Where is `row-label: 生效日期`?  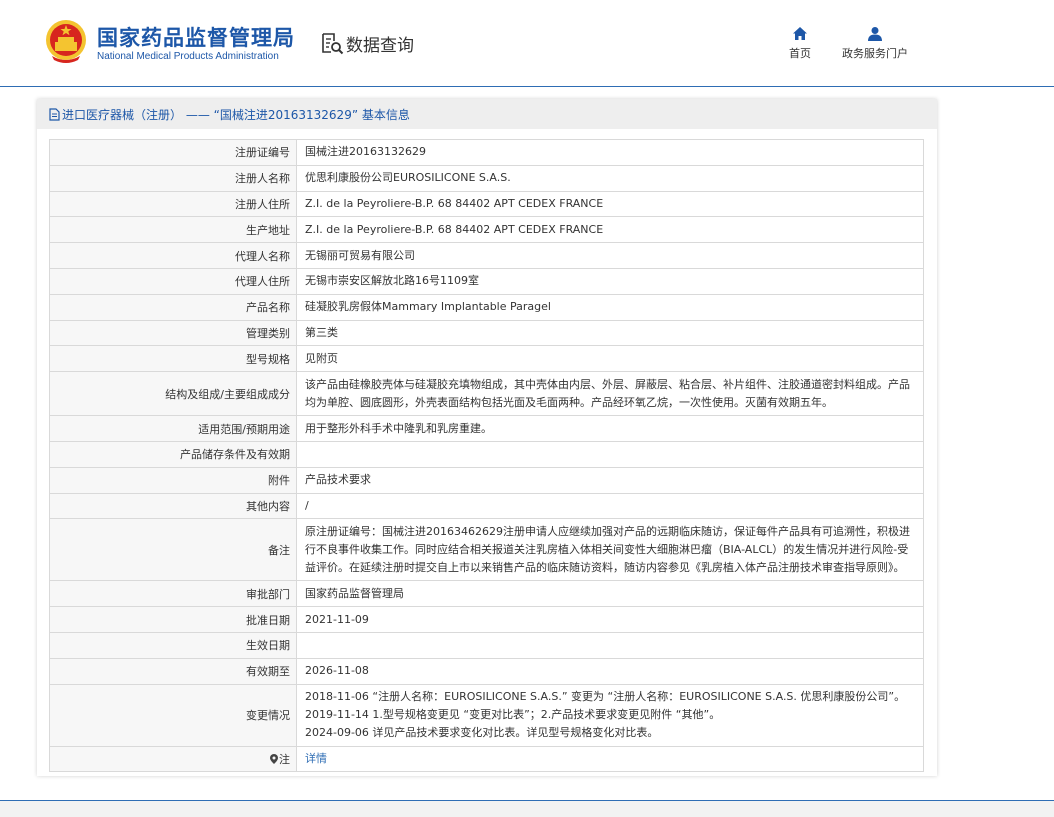 row-label: 生效日期 is located at coordinates (173, 645).